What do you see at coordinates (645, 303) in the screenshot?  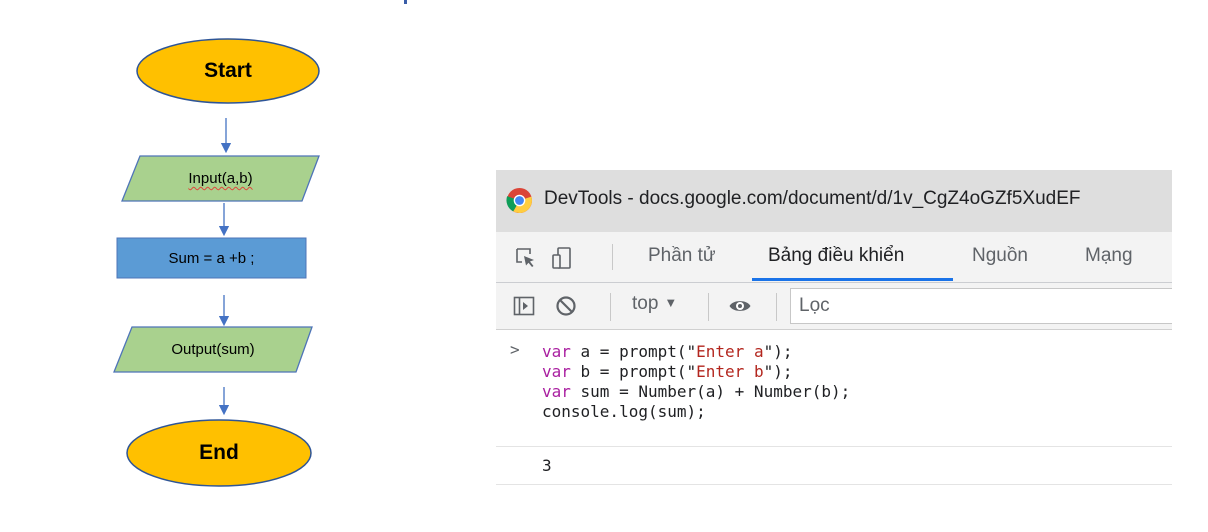 I see `context-label: top` at bounding box center [645, 303].